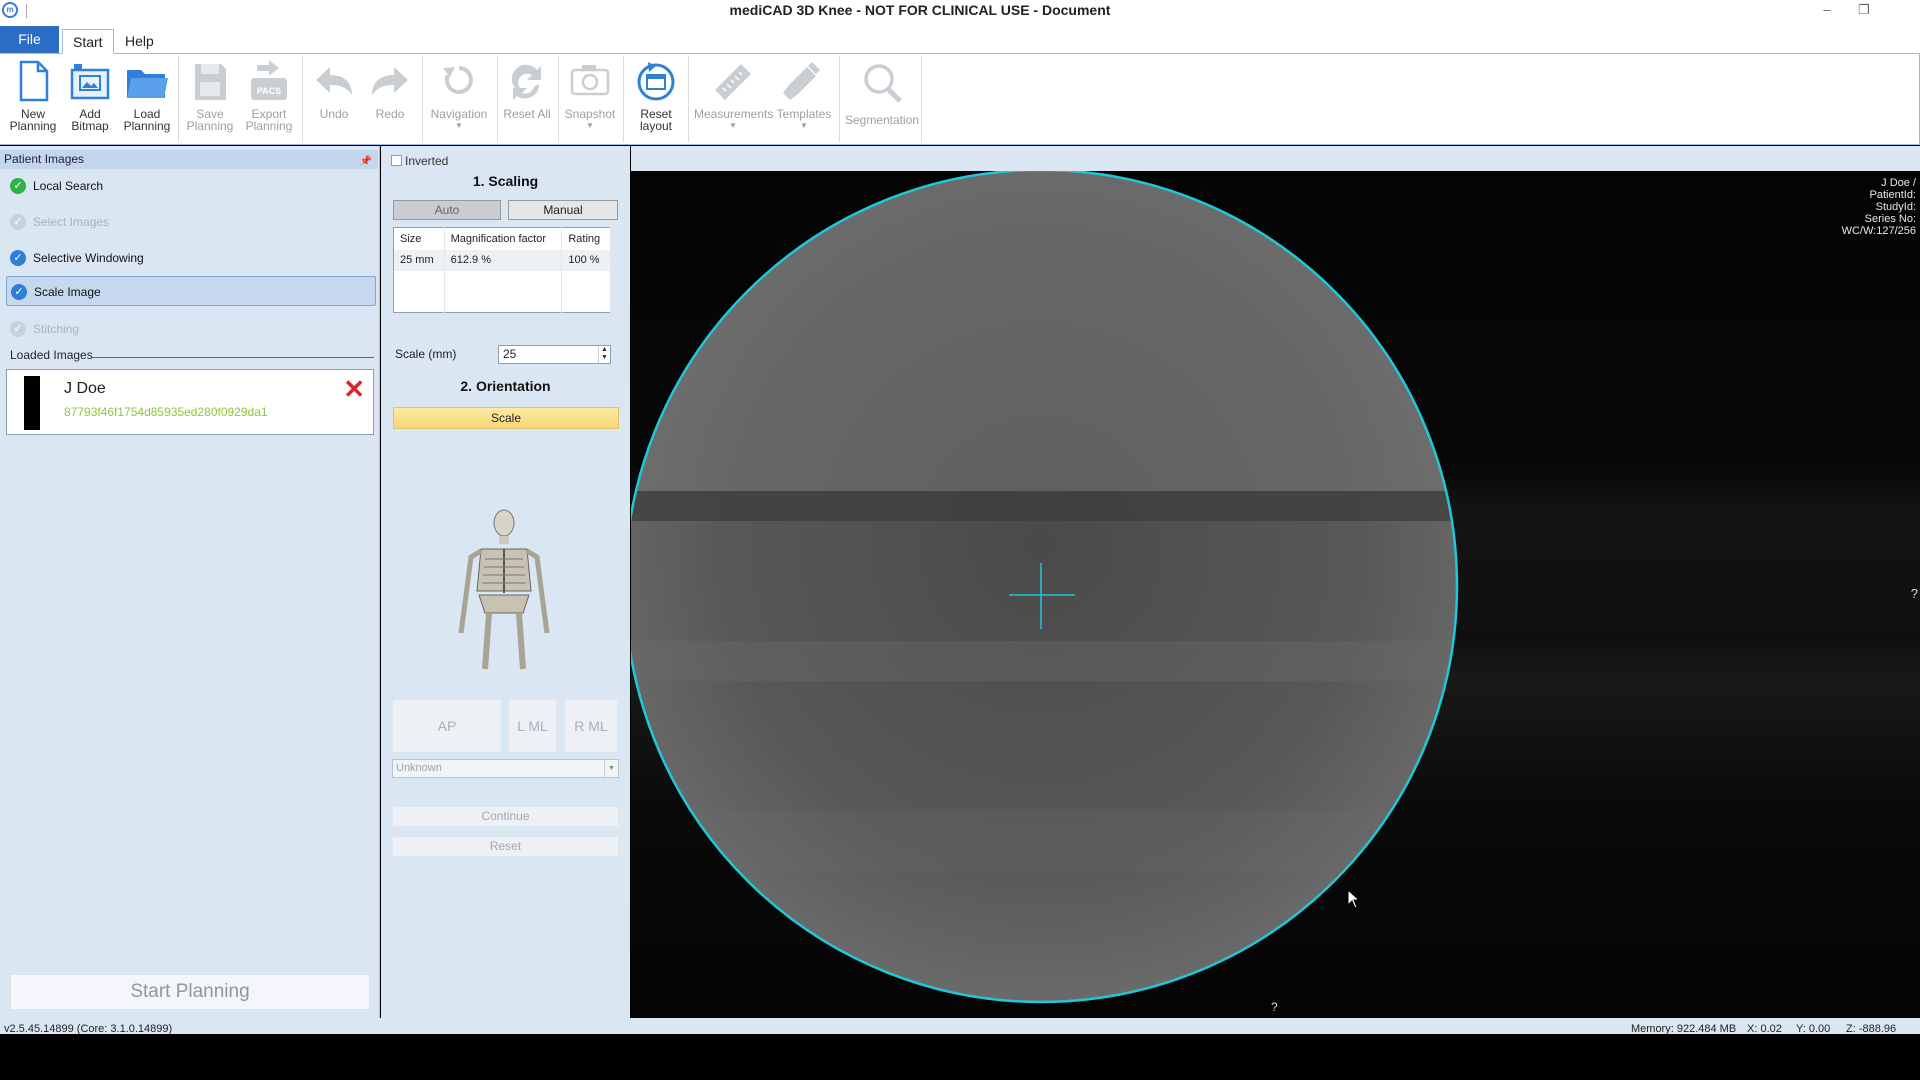 The image size is (1920, 1080). Describe the element at coordinates (1864, 10) in the screenshot. I see `restore-icon: ❐` at that location.